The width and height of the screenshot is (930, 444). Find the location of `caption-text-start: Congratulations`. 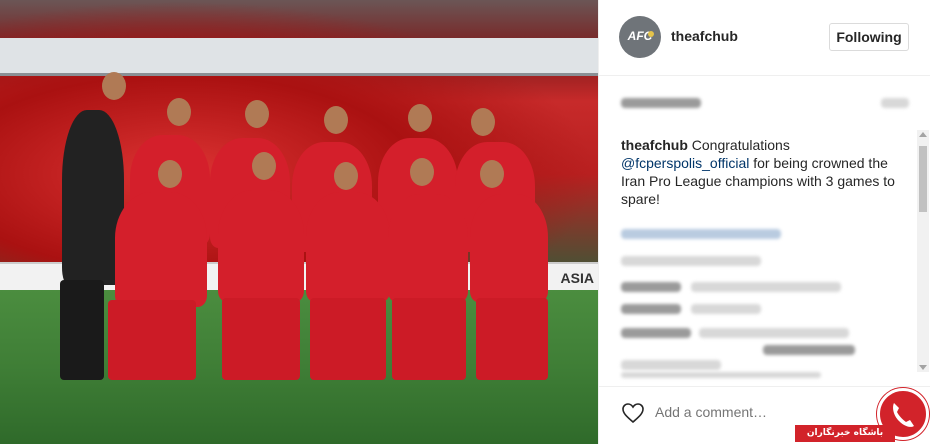

caption-text-start: Congratulations is located at coordinates (738, 145).